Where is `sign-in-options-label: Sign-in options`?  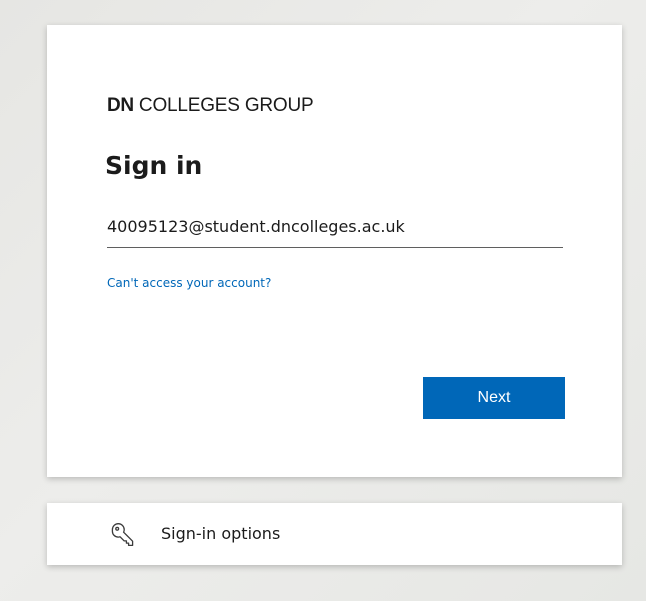
sign-in-options-label: Sign-in options is located at coordinates (221, 533).